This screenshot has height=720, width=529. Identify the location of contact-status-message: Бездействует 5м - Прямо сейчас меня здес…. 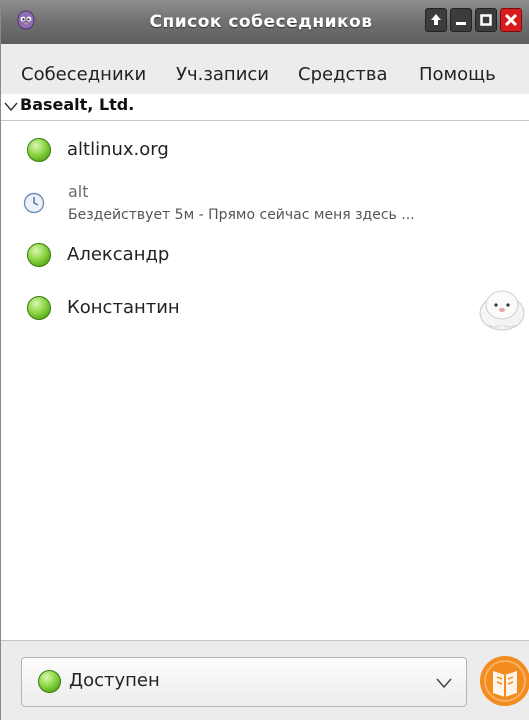
(241, 215).